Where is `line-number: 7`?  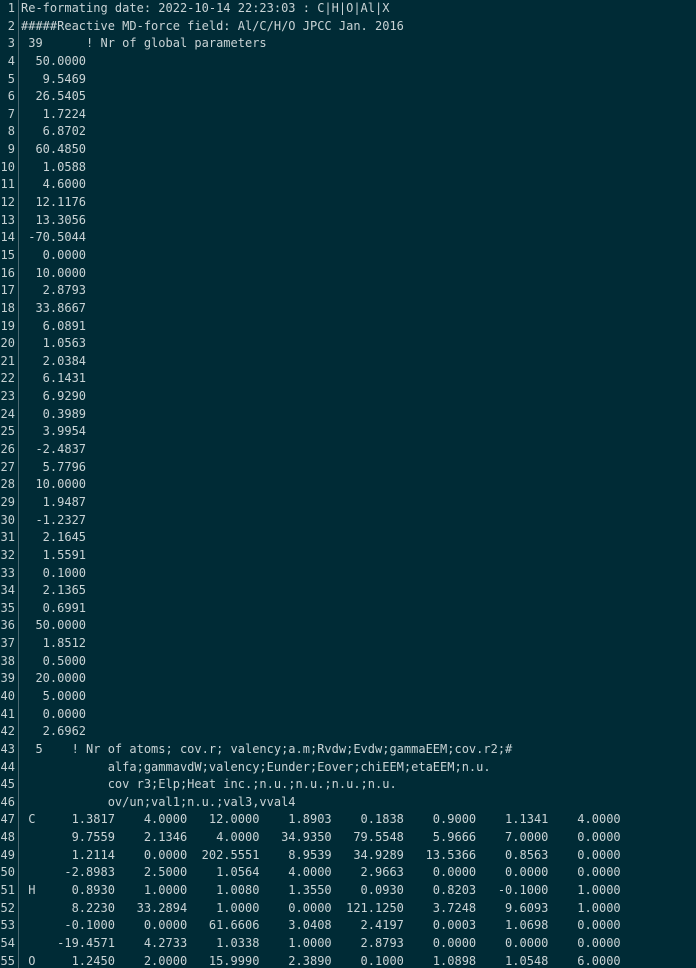
line-number: 7 is located at coordinates (11, 113).